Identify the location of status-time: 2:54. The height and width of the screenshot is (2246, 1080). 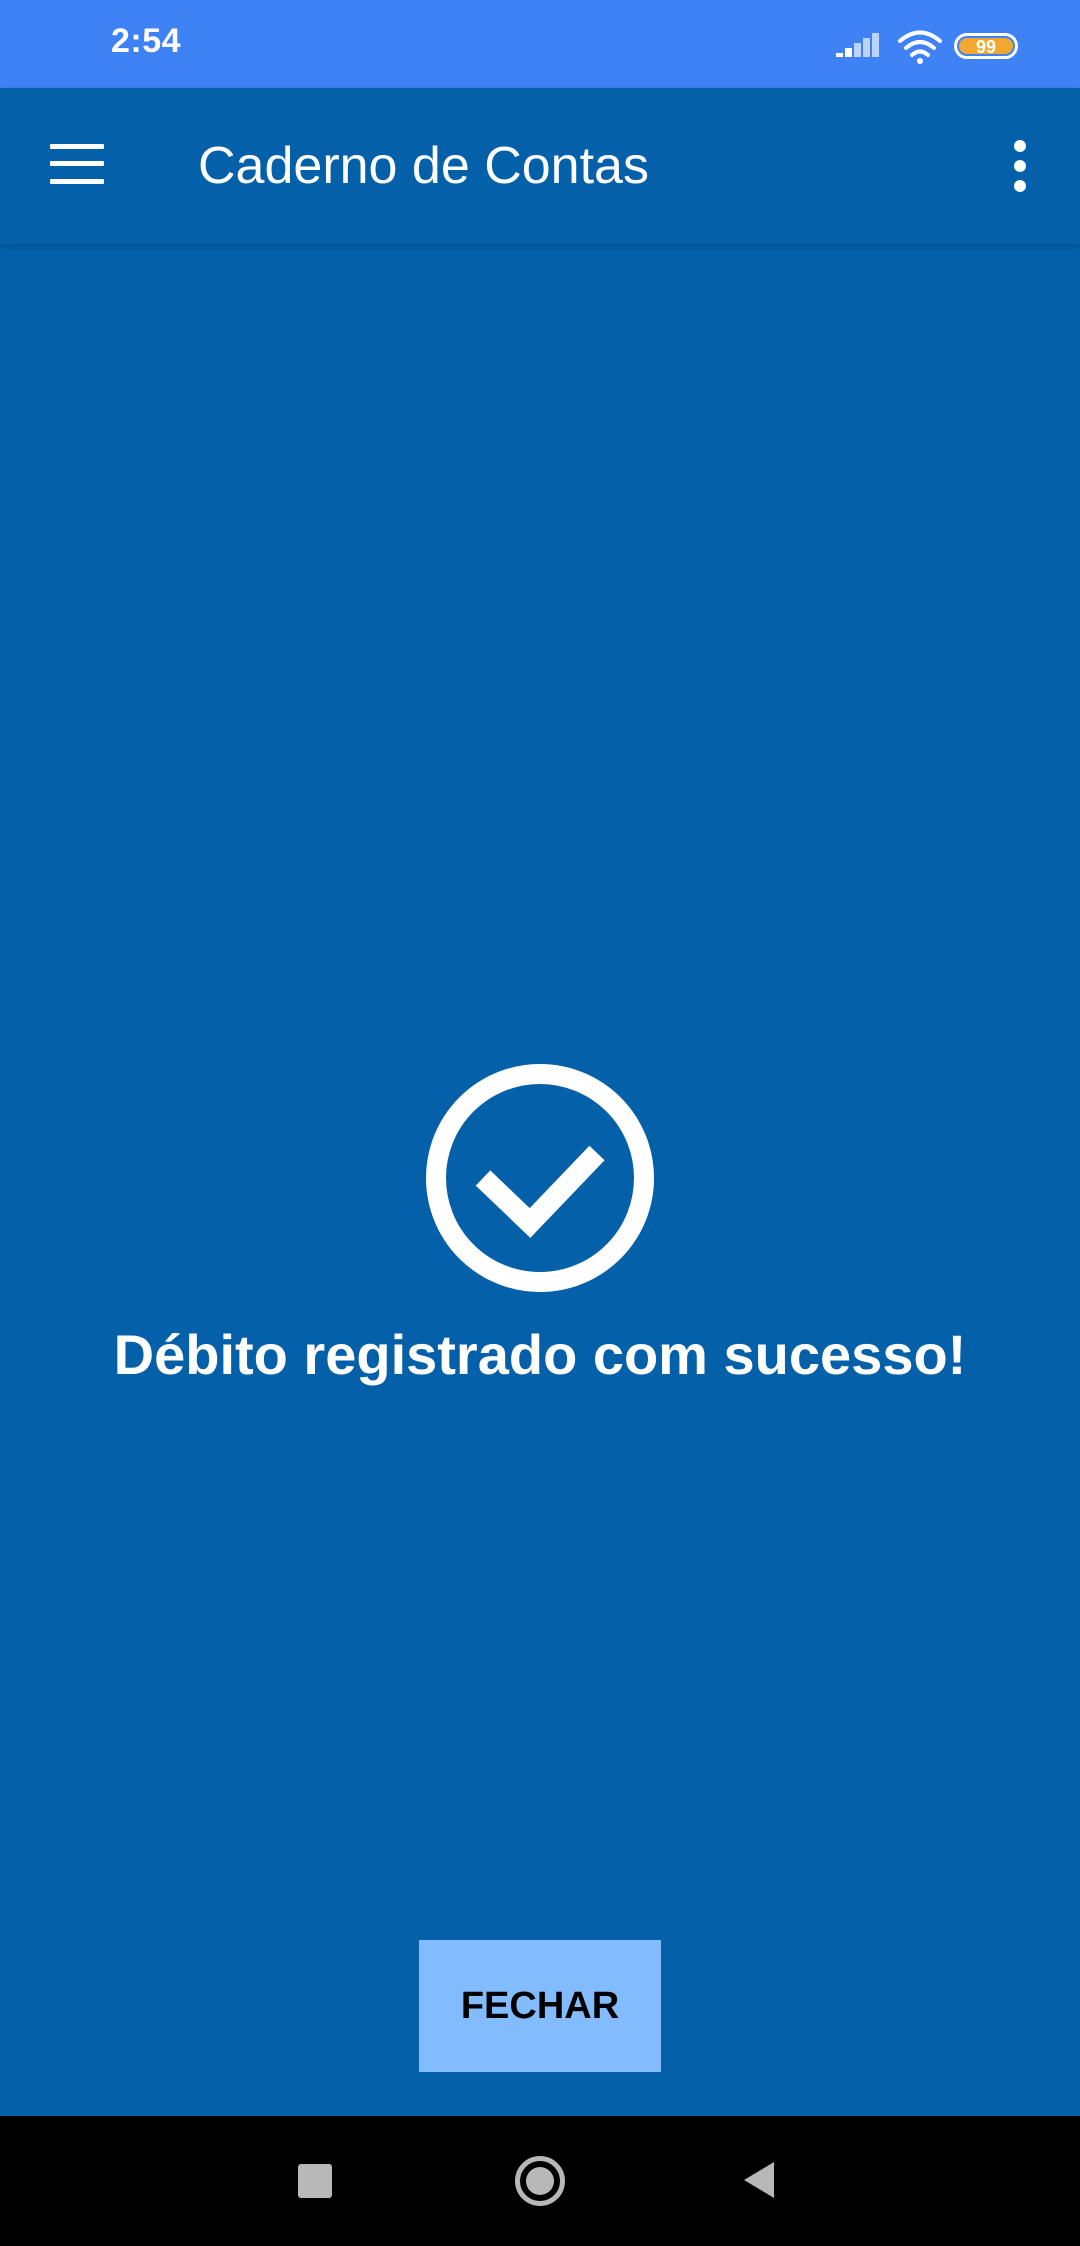
(146, 41).